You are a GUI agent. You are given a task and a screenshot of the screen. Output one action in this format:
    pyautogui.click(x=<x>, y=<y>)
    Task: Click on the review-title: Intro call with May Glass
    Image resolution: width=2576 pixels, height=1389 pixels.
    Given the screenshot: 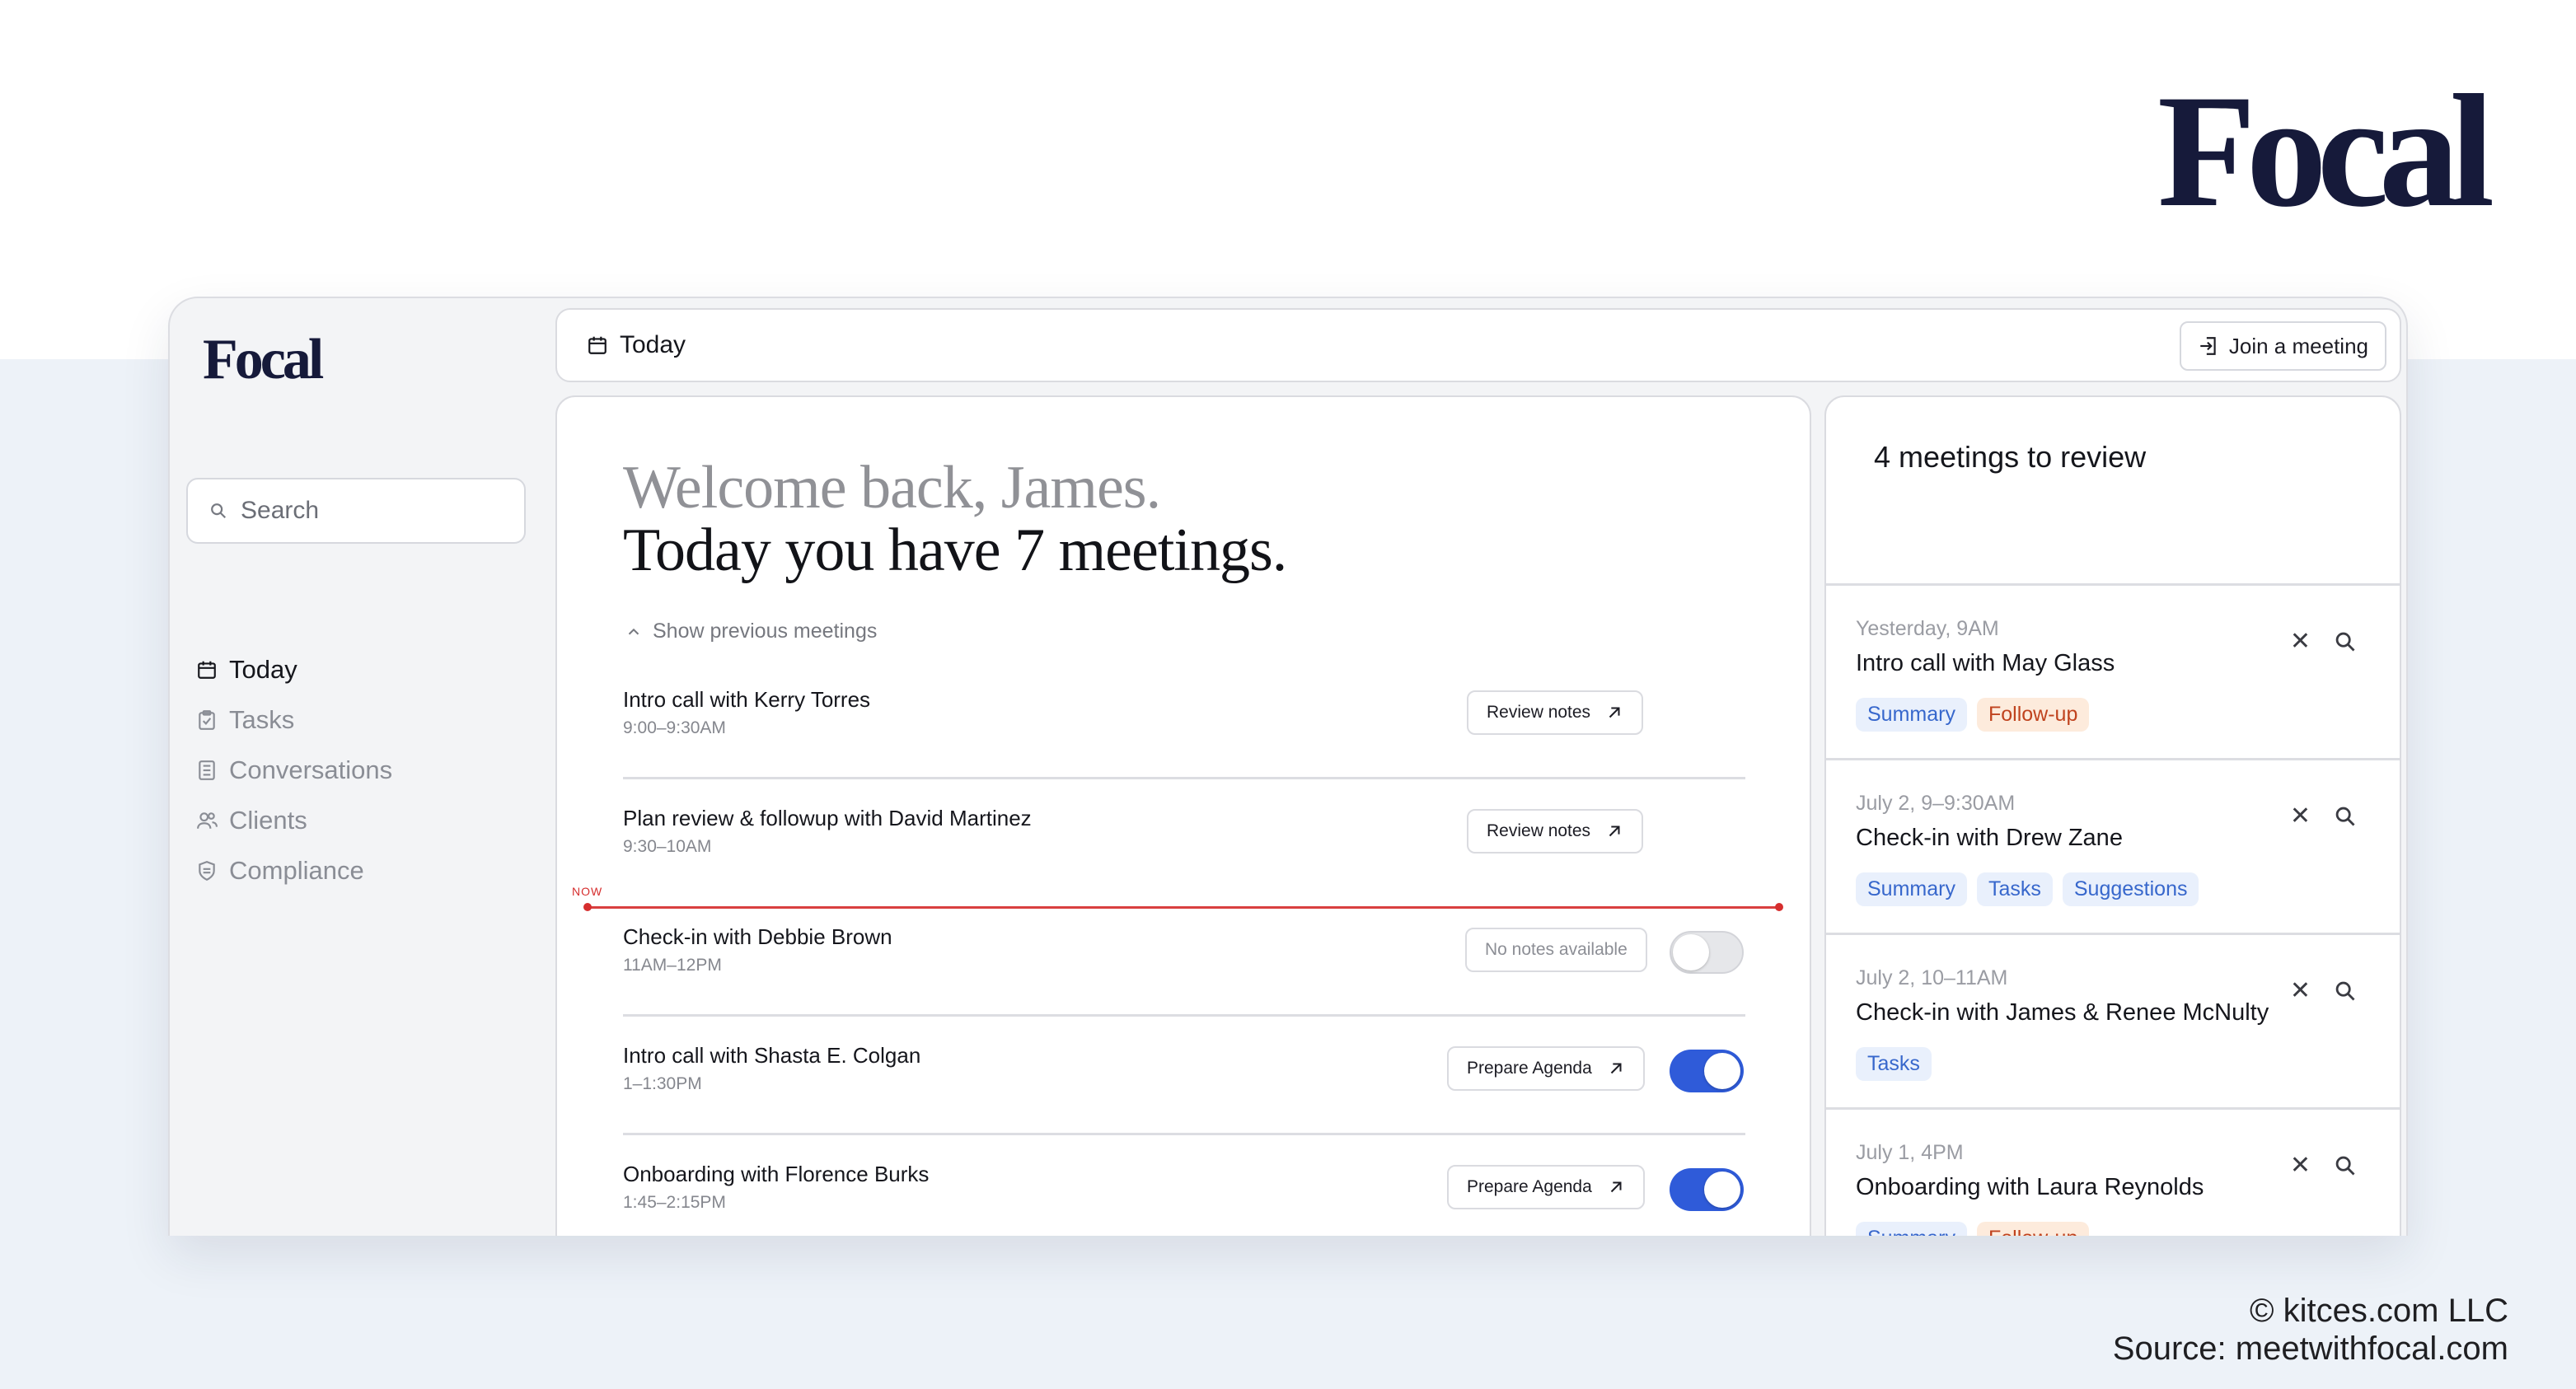 What is the action you would take?
    pyautogui.click(x=1985, y=663)
    